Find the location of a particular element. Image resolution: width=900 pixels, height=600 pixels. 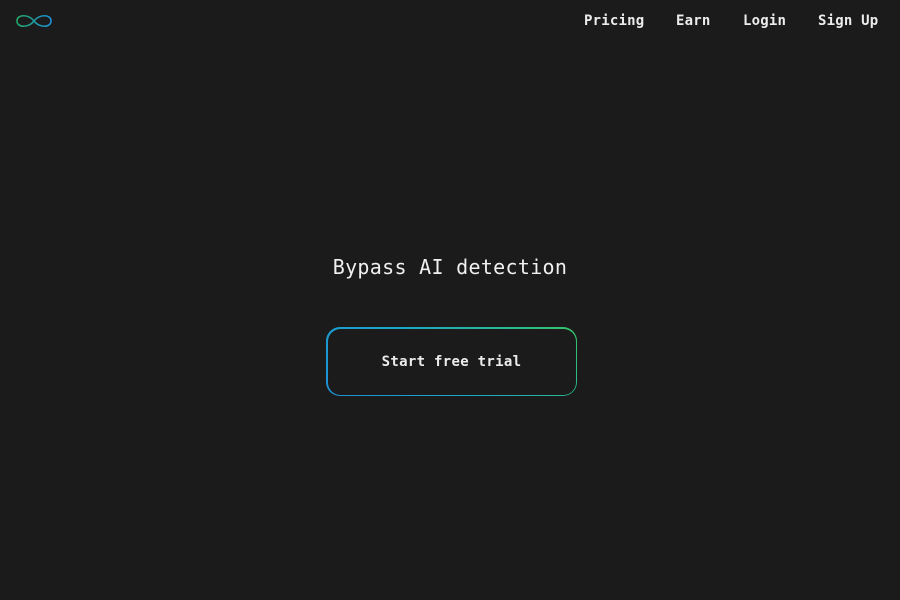

start-trial-button-frame: Start free trial is located at coordinates (451, 361).